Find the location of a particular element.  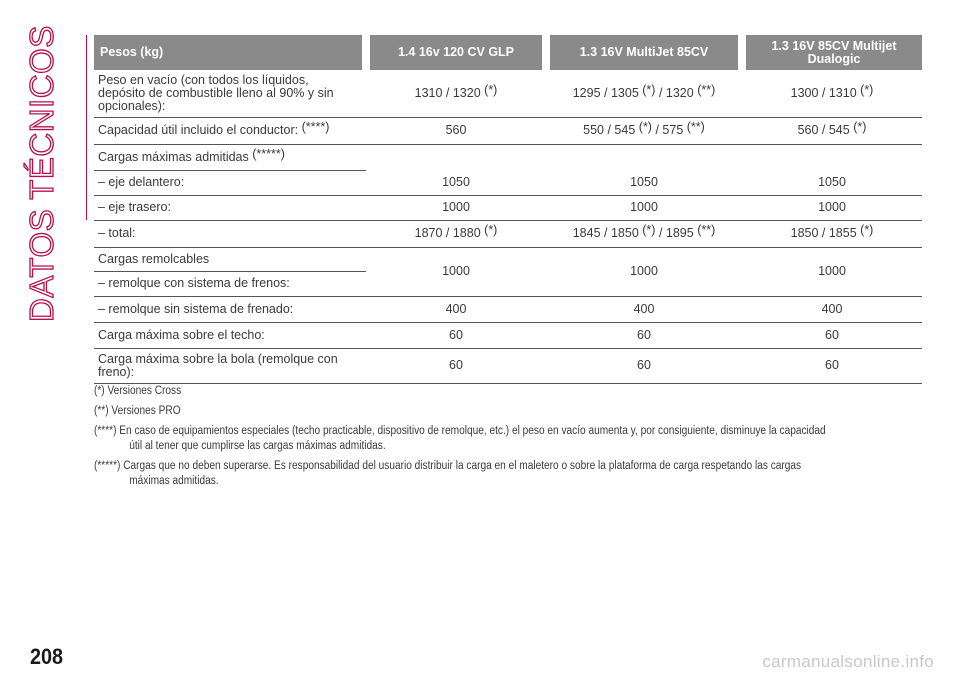

cell-value: 1850 / 1855 (*) is located at coordinates (832, 234).